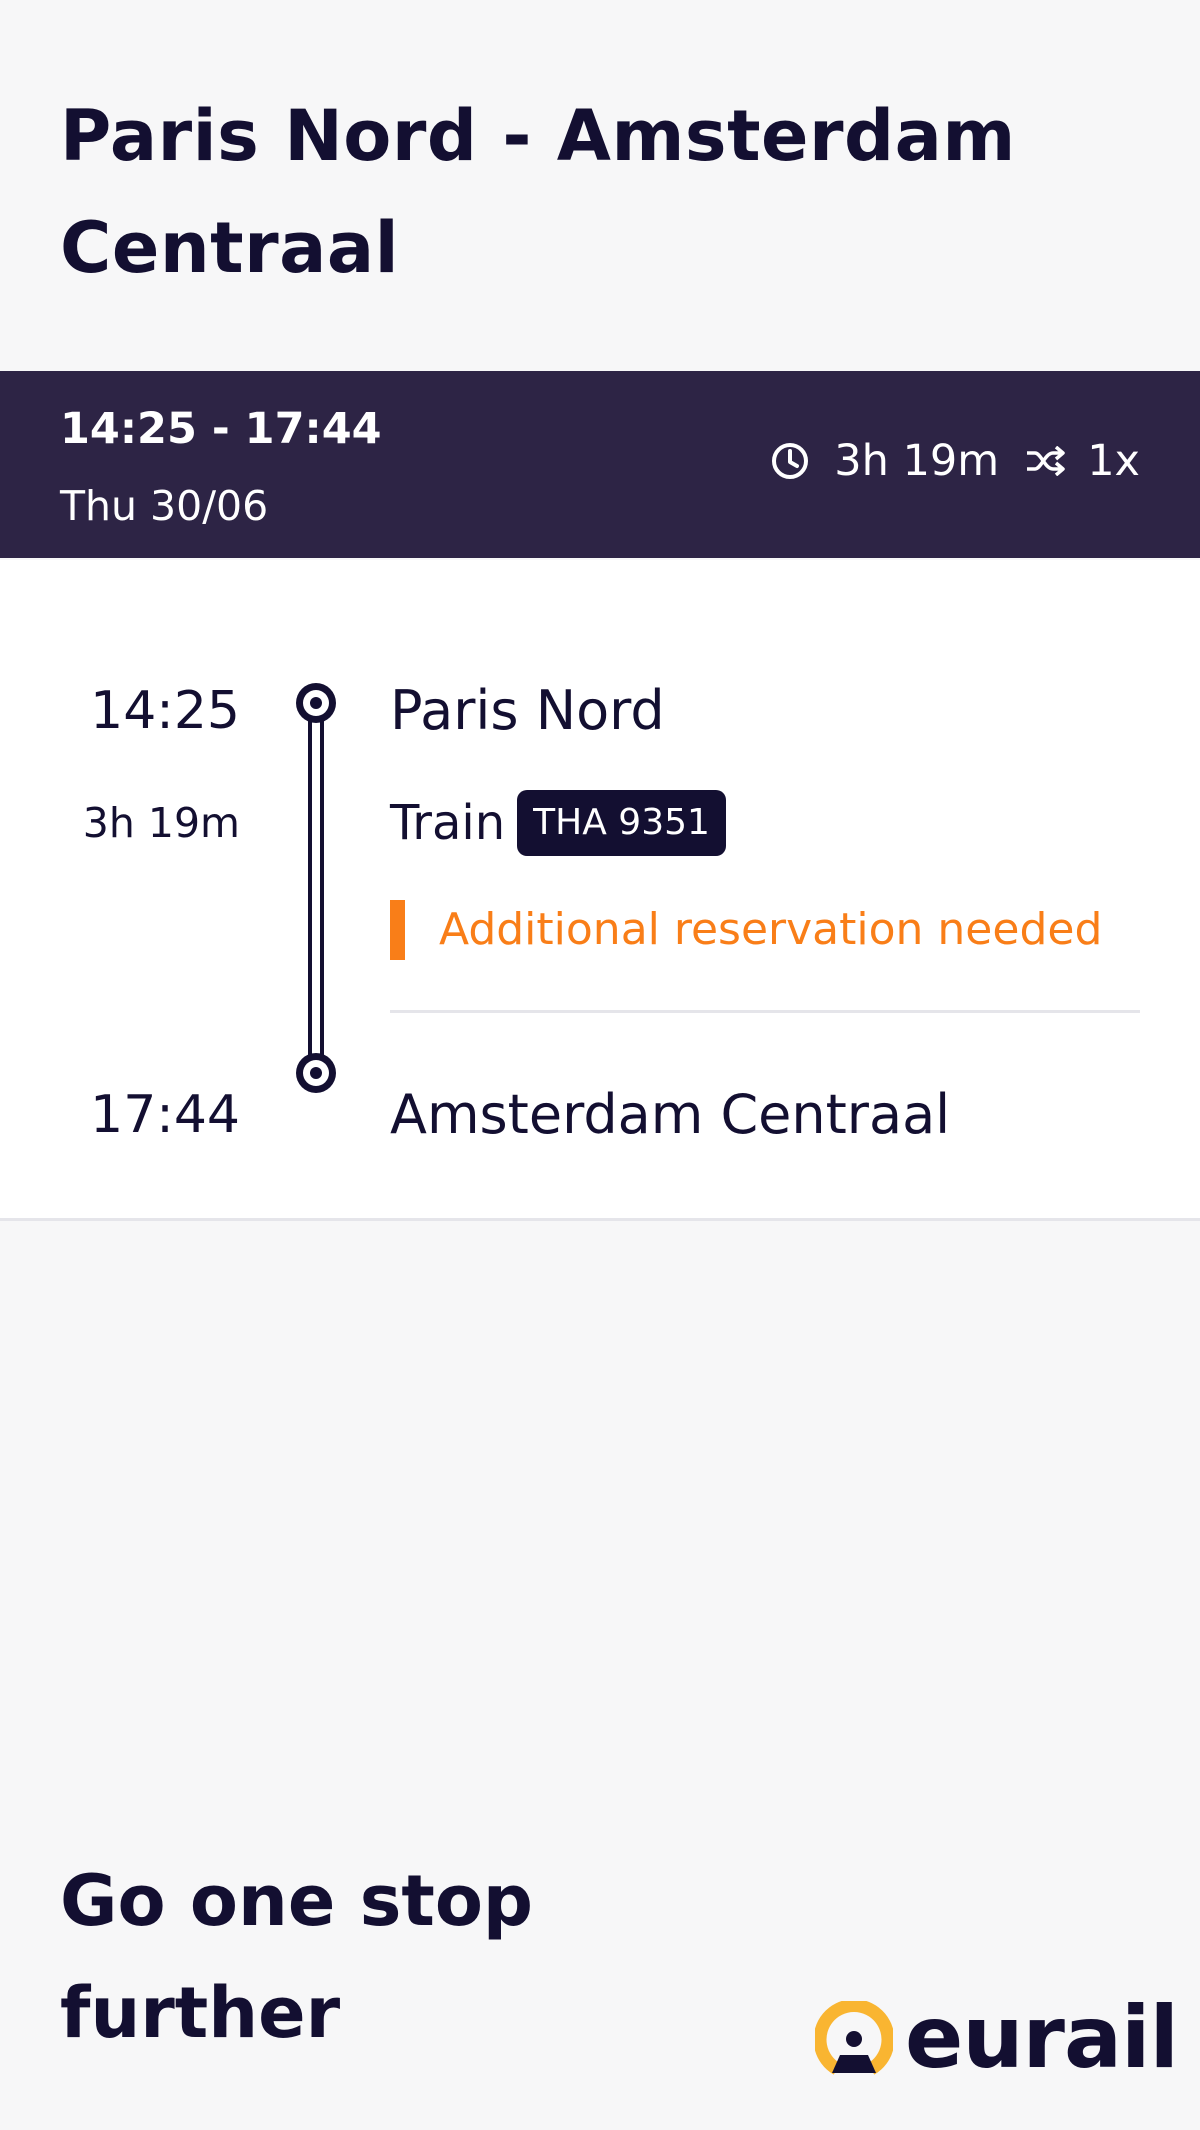  Describe the element at coordinates (527, 710) in the screenshot. I see `departure-station: Paris Nord` at that location.